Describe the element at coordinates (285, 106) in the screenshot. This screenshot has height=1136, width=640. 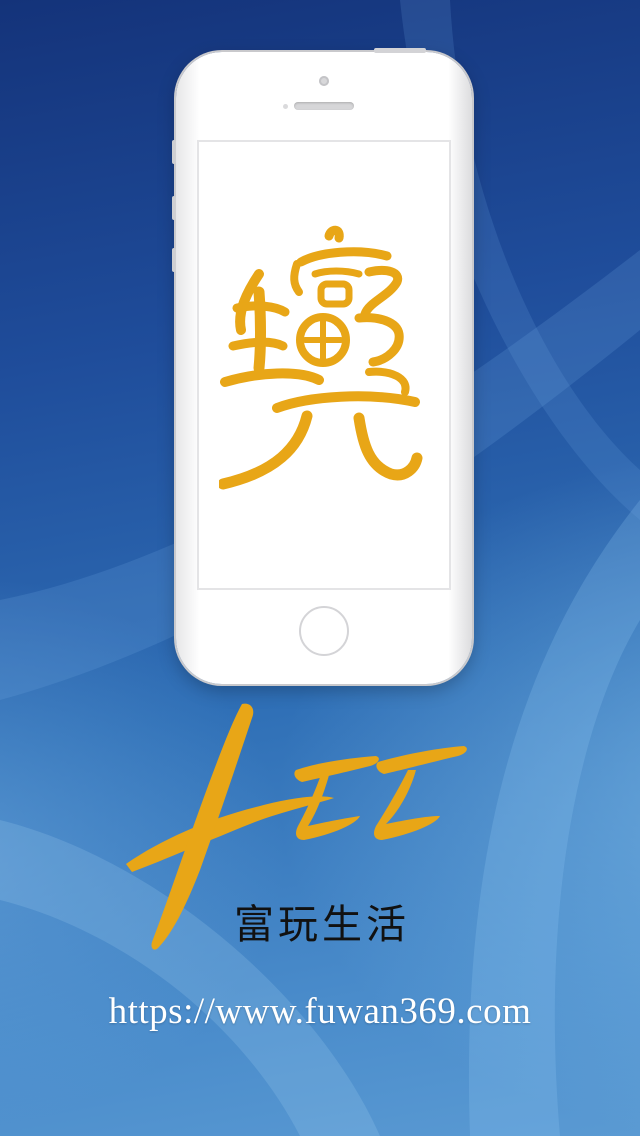
I see `proximity-sensor` at that location.